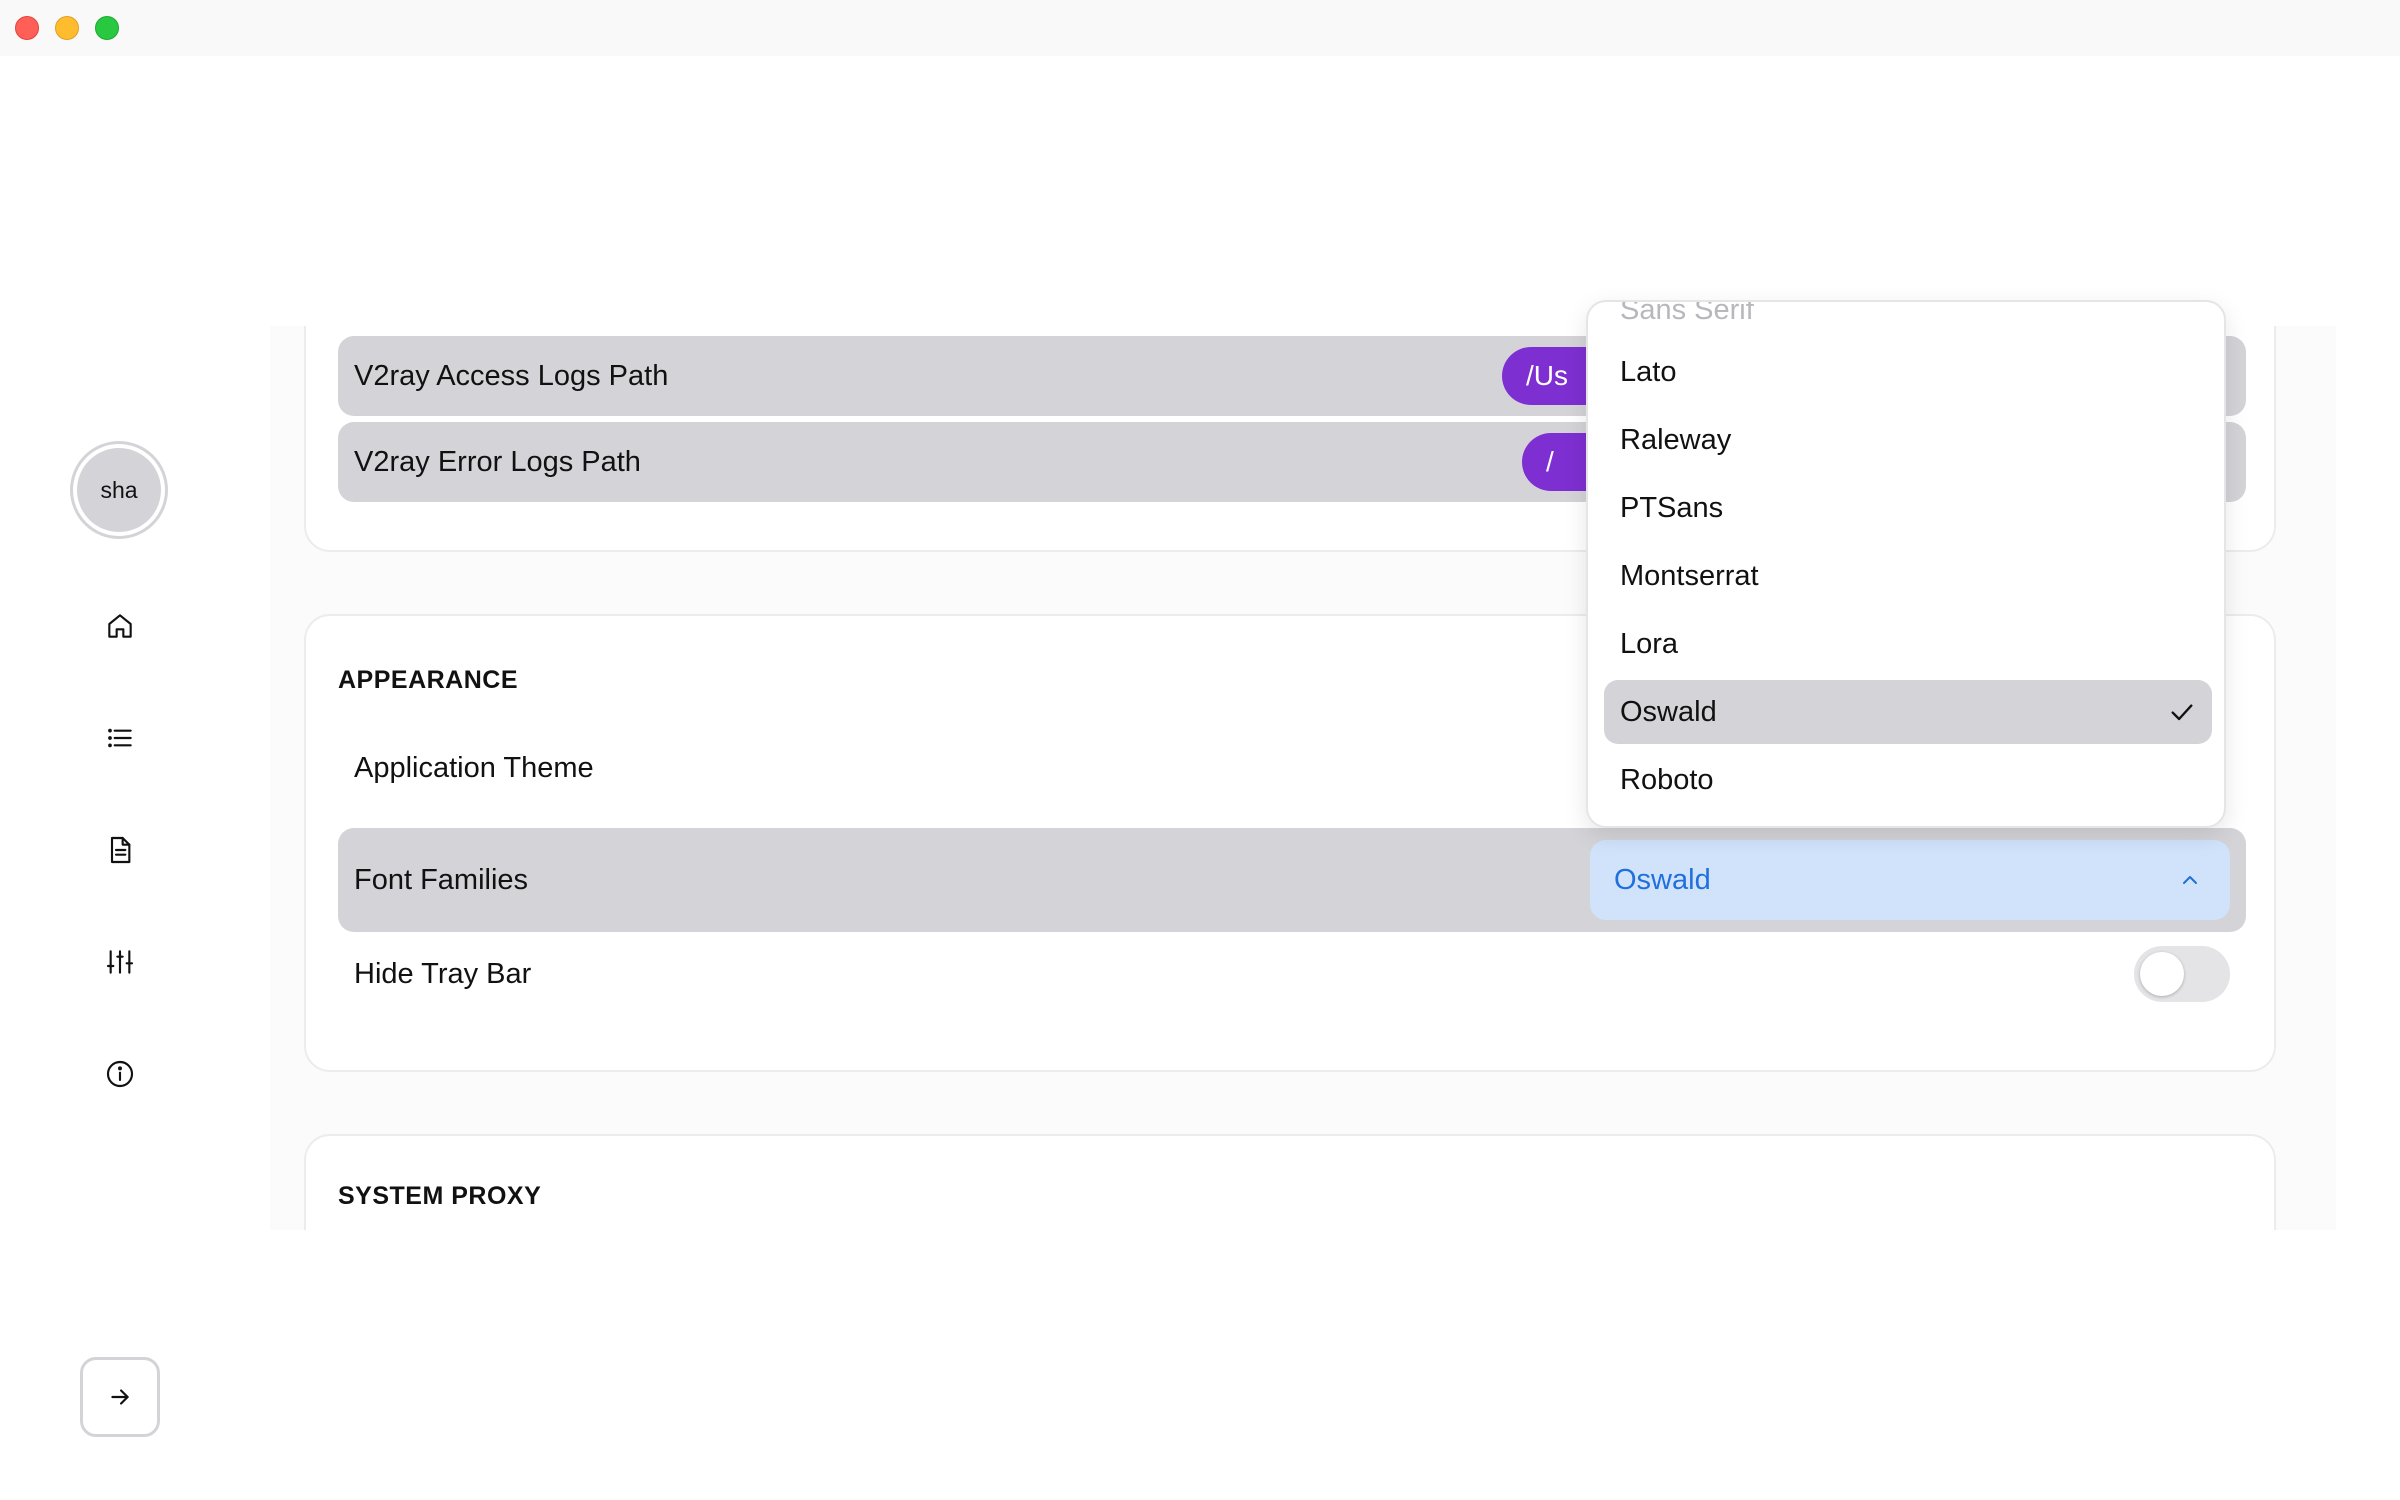  I want to click on font-families-label: Font Families, so click(441, 879).